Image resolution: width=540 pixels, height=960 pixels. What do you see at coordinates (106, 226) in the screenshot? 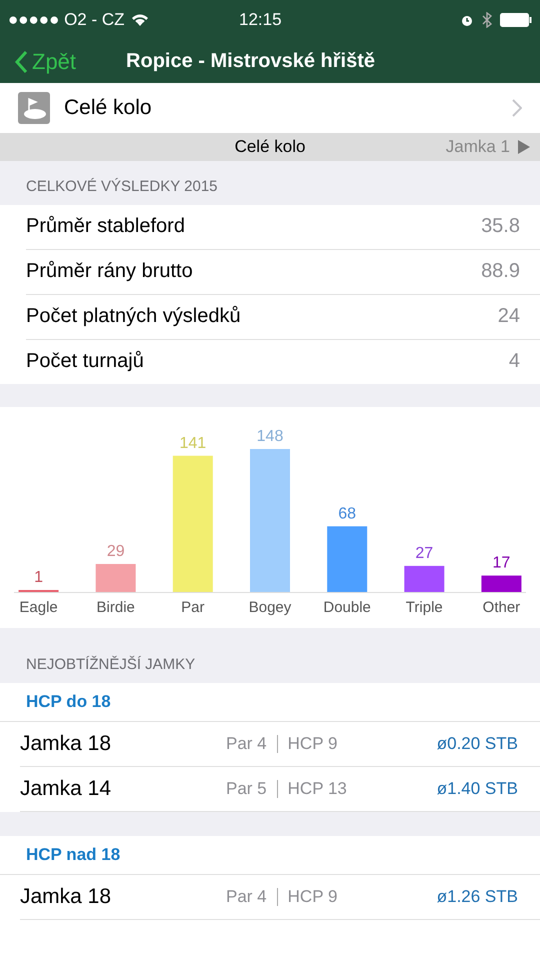
I see `stat-label: Průměr stableford` at bounding box center [106, 226].